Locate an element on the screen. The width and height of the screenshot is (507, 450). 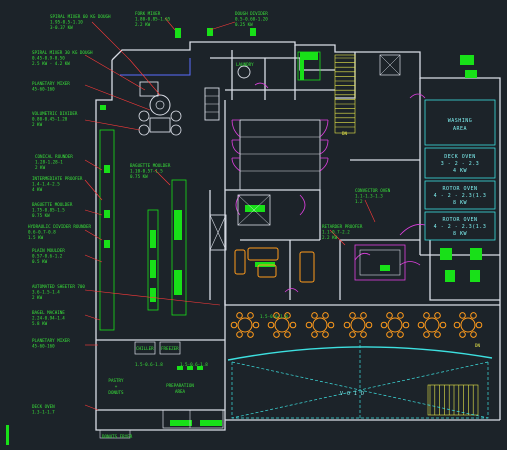
label-rotor-oven-1: 4 - 2 - 2.3(1.3 is located at coordinates (460, 196).